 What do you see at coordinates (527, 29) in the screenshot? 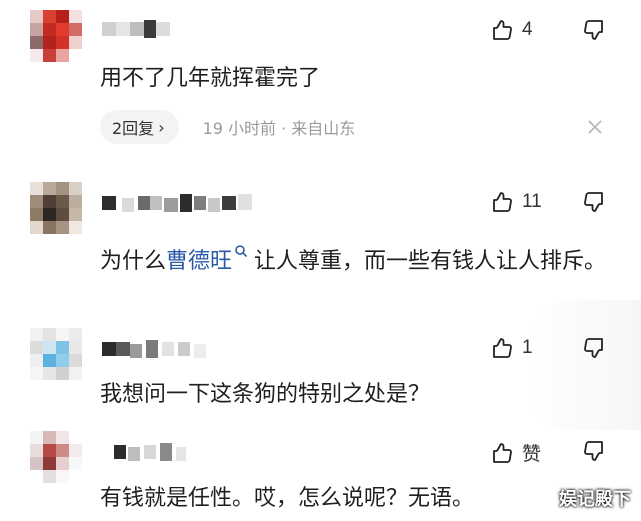
I see `like-count: 4` at bounding box center [527, 29].